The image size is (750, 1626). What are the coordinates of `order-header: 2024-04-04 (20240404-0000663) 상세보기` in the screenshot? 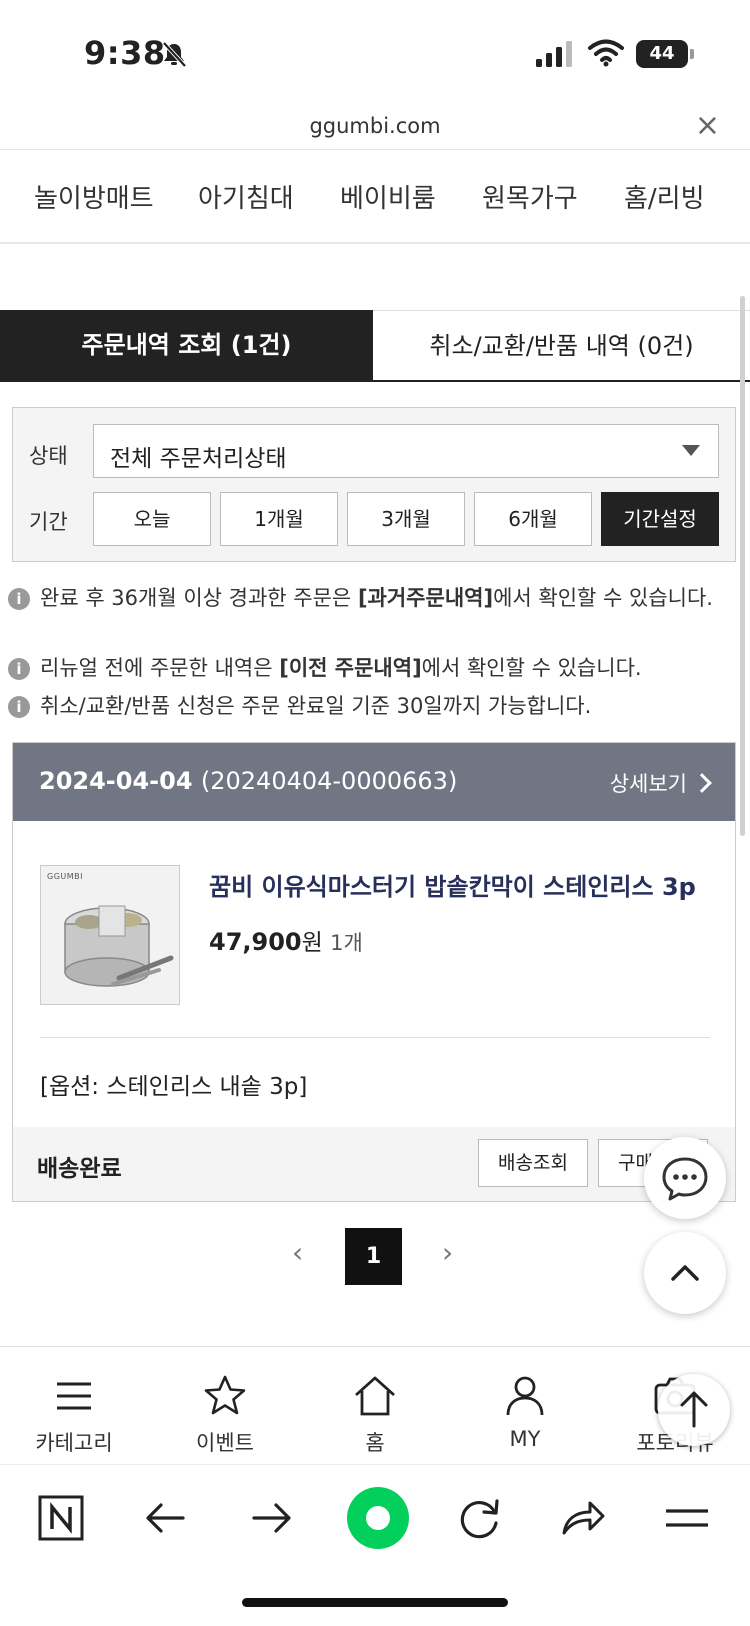 It's located at (374, 782).